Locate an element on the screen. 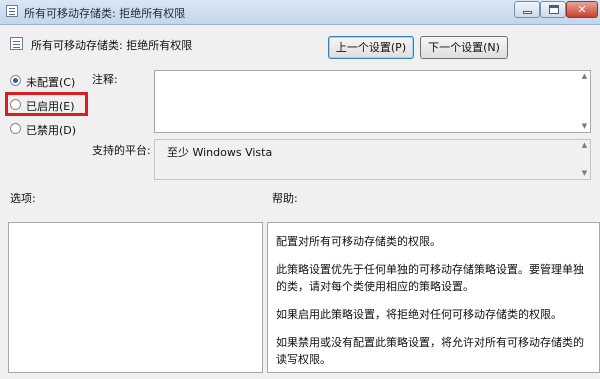 The width and height of the screenshot is (600, 379). supported-scrollbar: ▲ ▼ is located at coordinates (584, 159).